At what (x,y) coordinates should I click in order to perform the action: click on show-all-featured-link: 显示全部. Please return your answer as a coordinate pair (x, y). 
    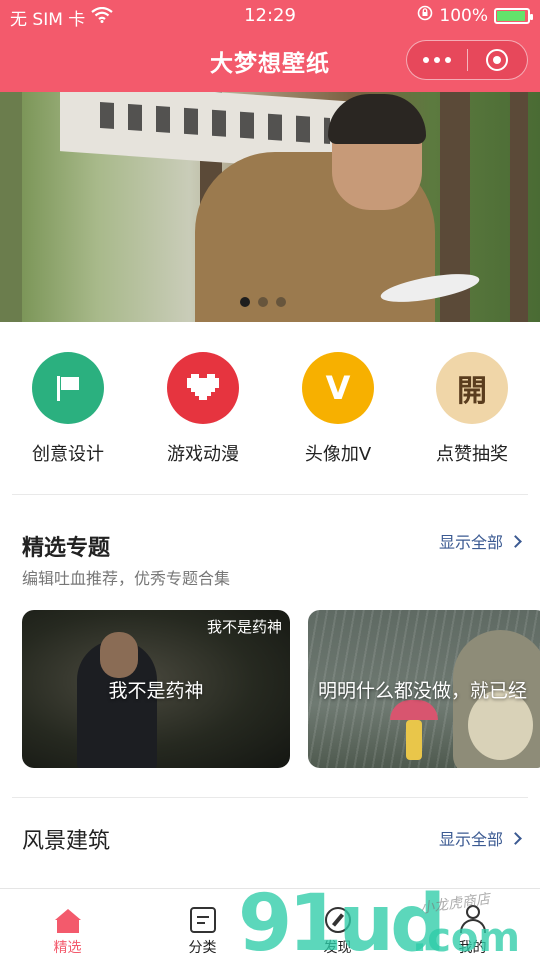
    Looking at the image, I should click on (480, 541).